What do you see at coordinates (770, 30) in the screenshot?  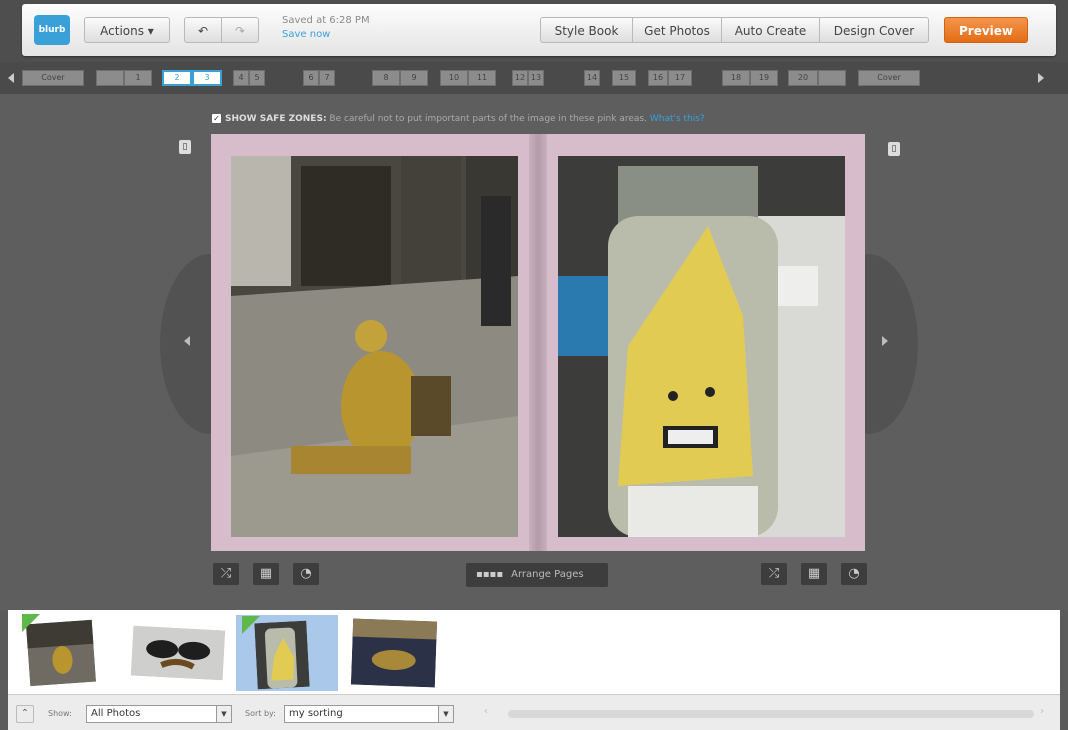 I see `auto-create-button: Auto Create` at bounding box center [770, 30].